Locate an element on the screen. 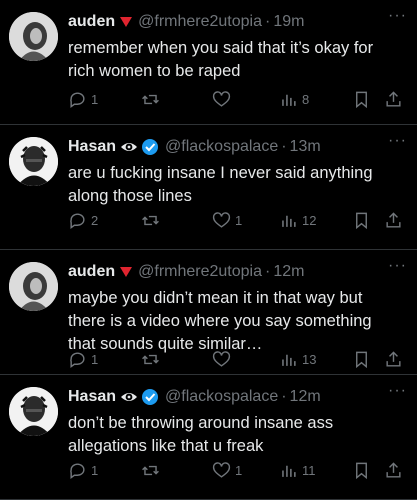 This screenshot has width=417, height=500. timestamp: 13m is located at coordinates (305, 147).